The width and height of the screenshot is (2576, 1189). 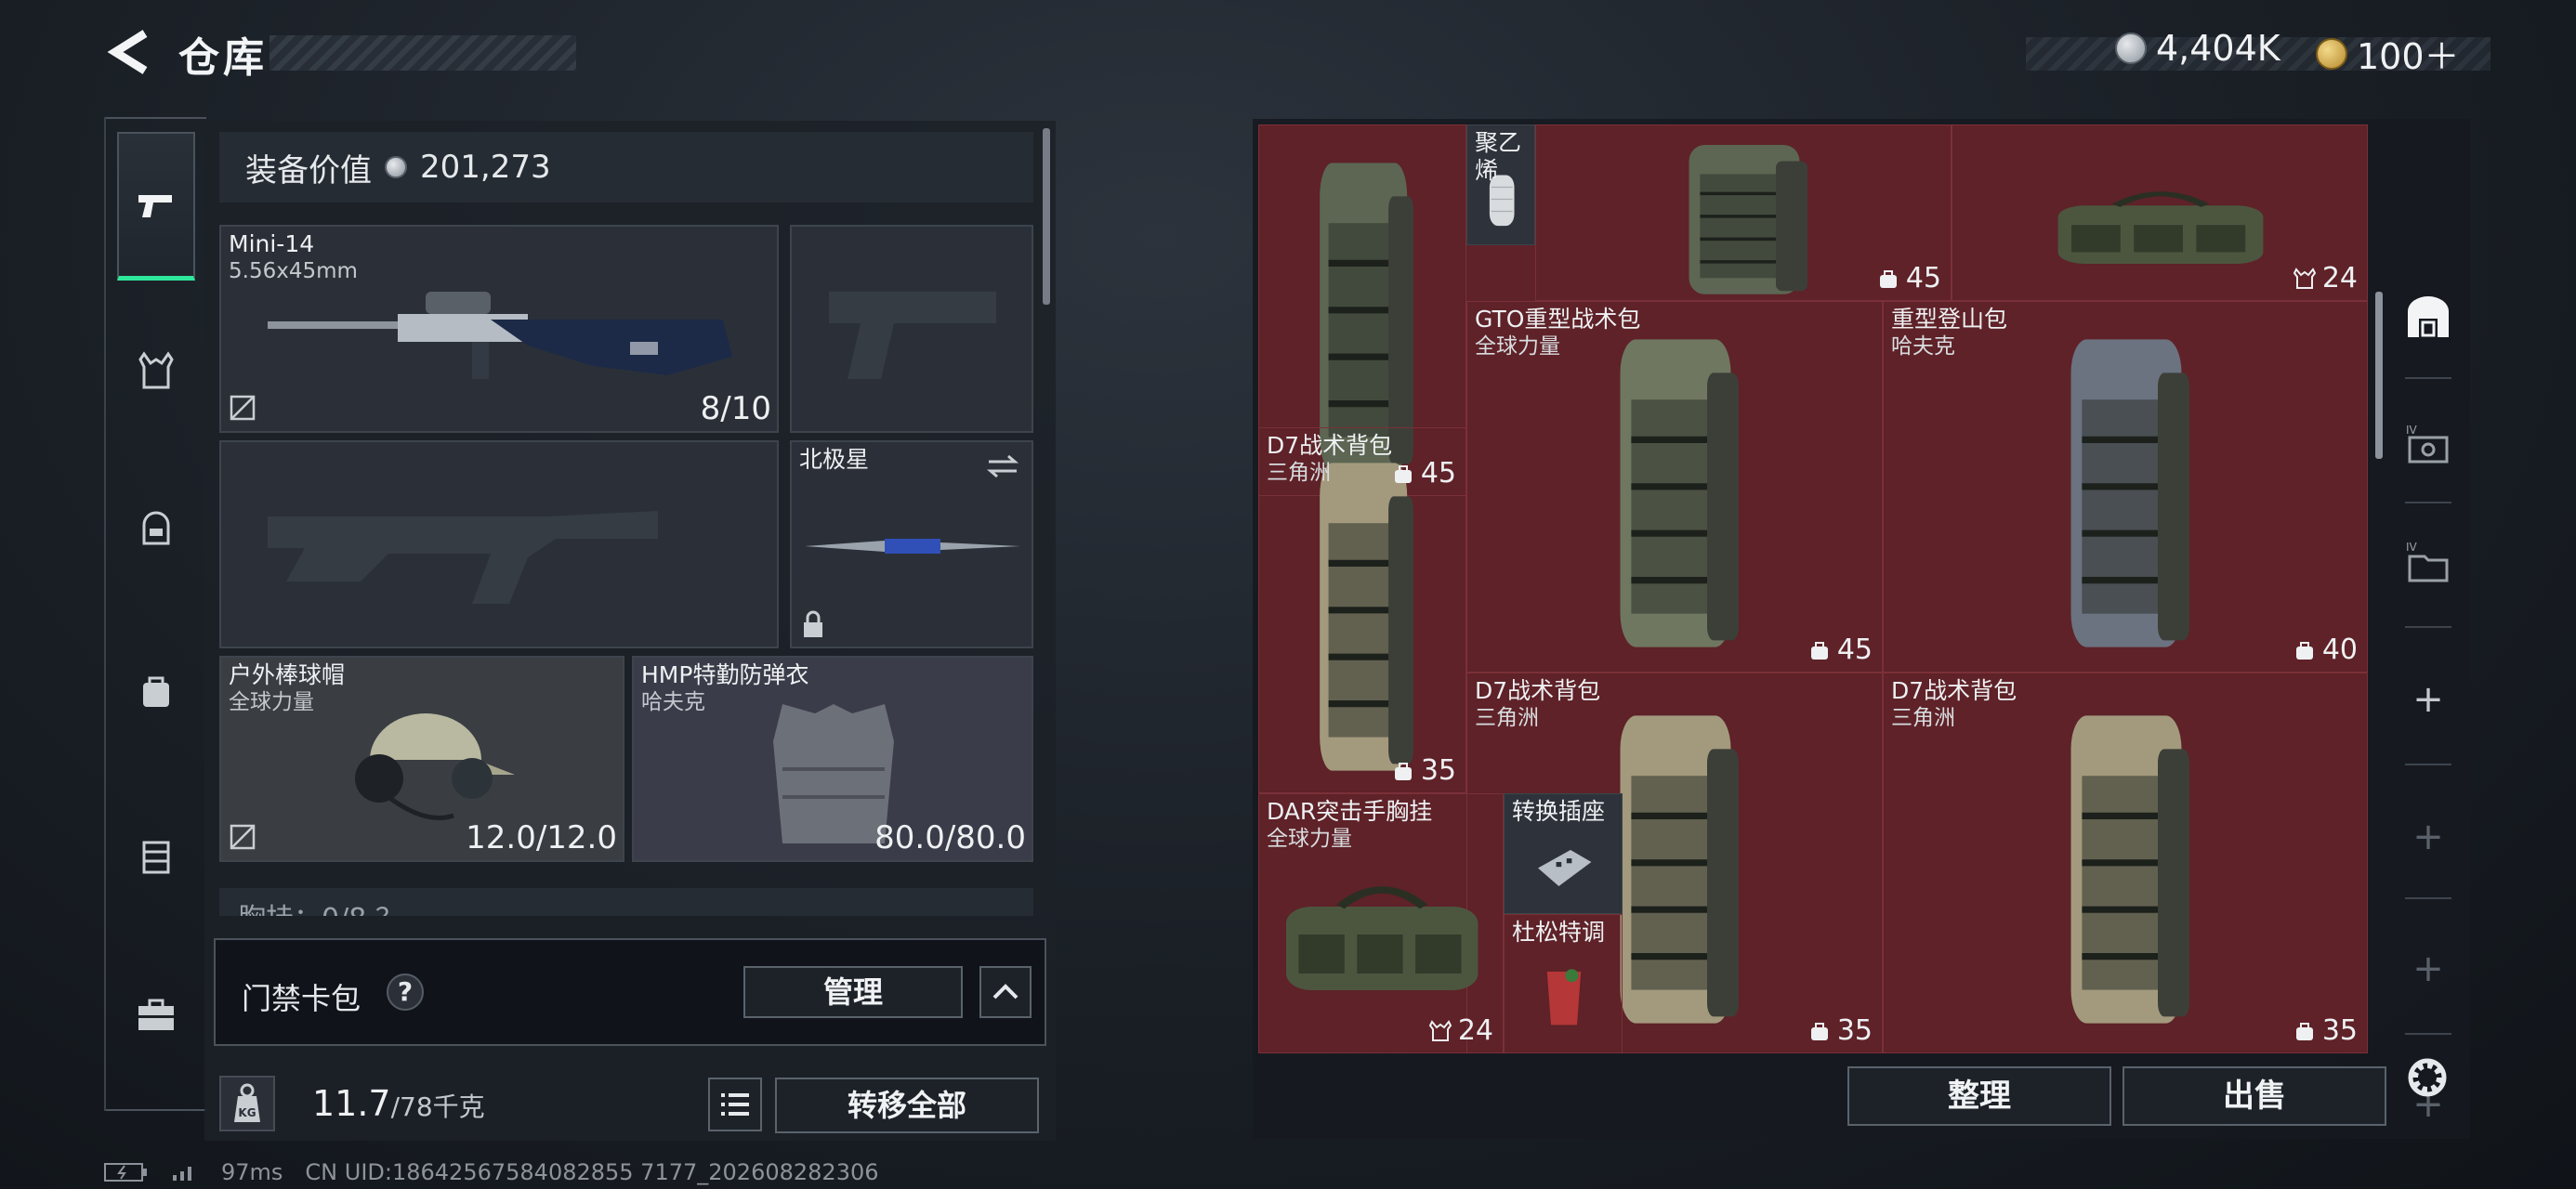 What do you see at coordinates (2254, 1096) in the screenshot?
I see `sell-button: 出售` at bounding box center [2254, 1096].